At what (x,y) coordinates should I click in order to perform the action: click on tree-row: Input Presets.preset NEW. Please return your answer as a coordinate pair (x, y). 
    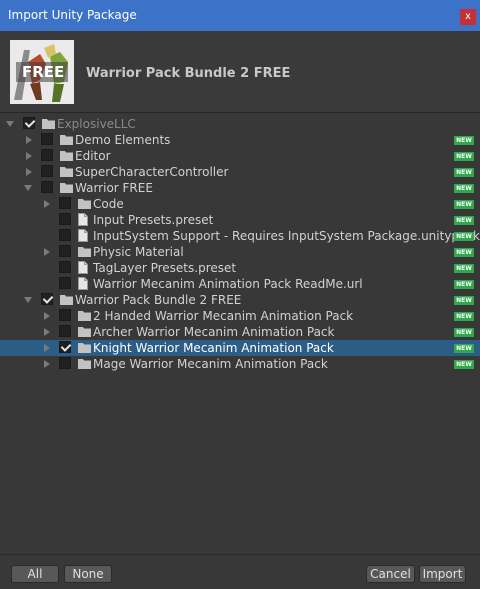
    Looking at the image, I should click on (240, 220).